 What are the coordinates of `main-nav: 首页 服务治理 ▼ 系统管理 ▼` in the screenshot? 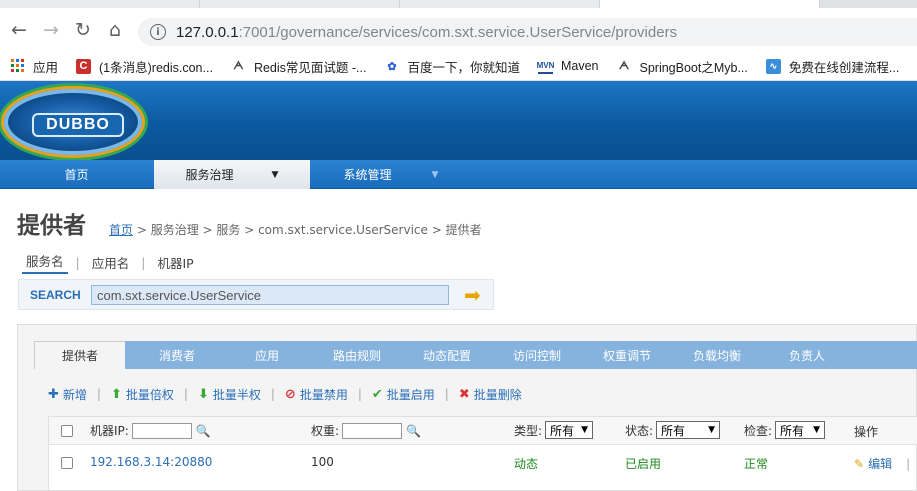 It's located at (458, 174).